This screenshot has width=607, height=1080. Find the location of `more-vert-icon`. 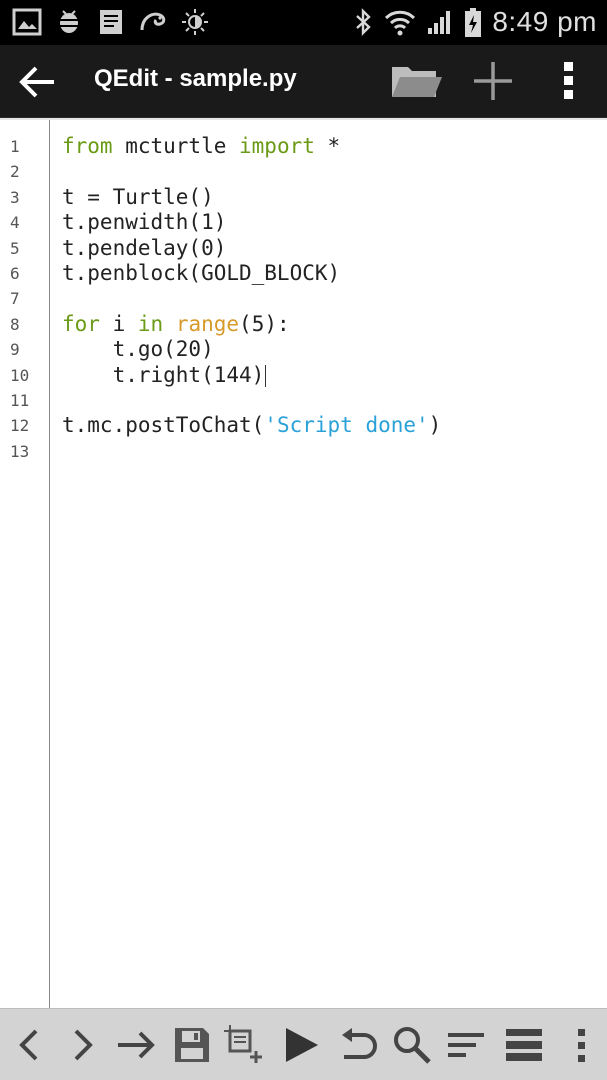

more-vert-icon is located at coordinates (582, 1045).